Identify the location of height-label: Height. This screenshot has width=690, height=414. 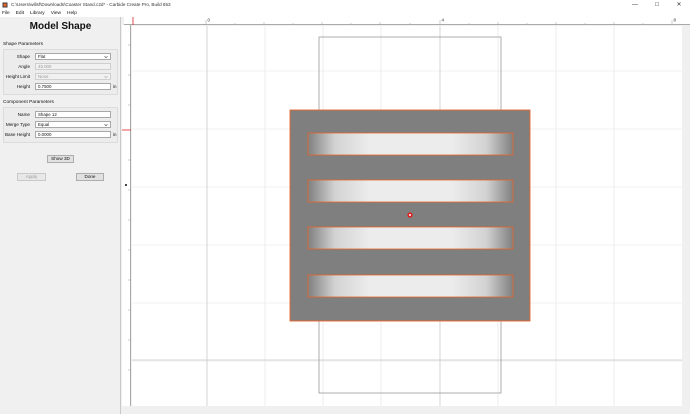
(23, 86).